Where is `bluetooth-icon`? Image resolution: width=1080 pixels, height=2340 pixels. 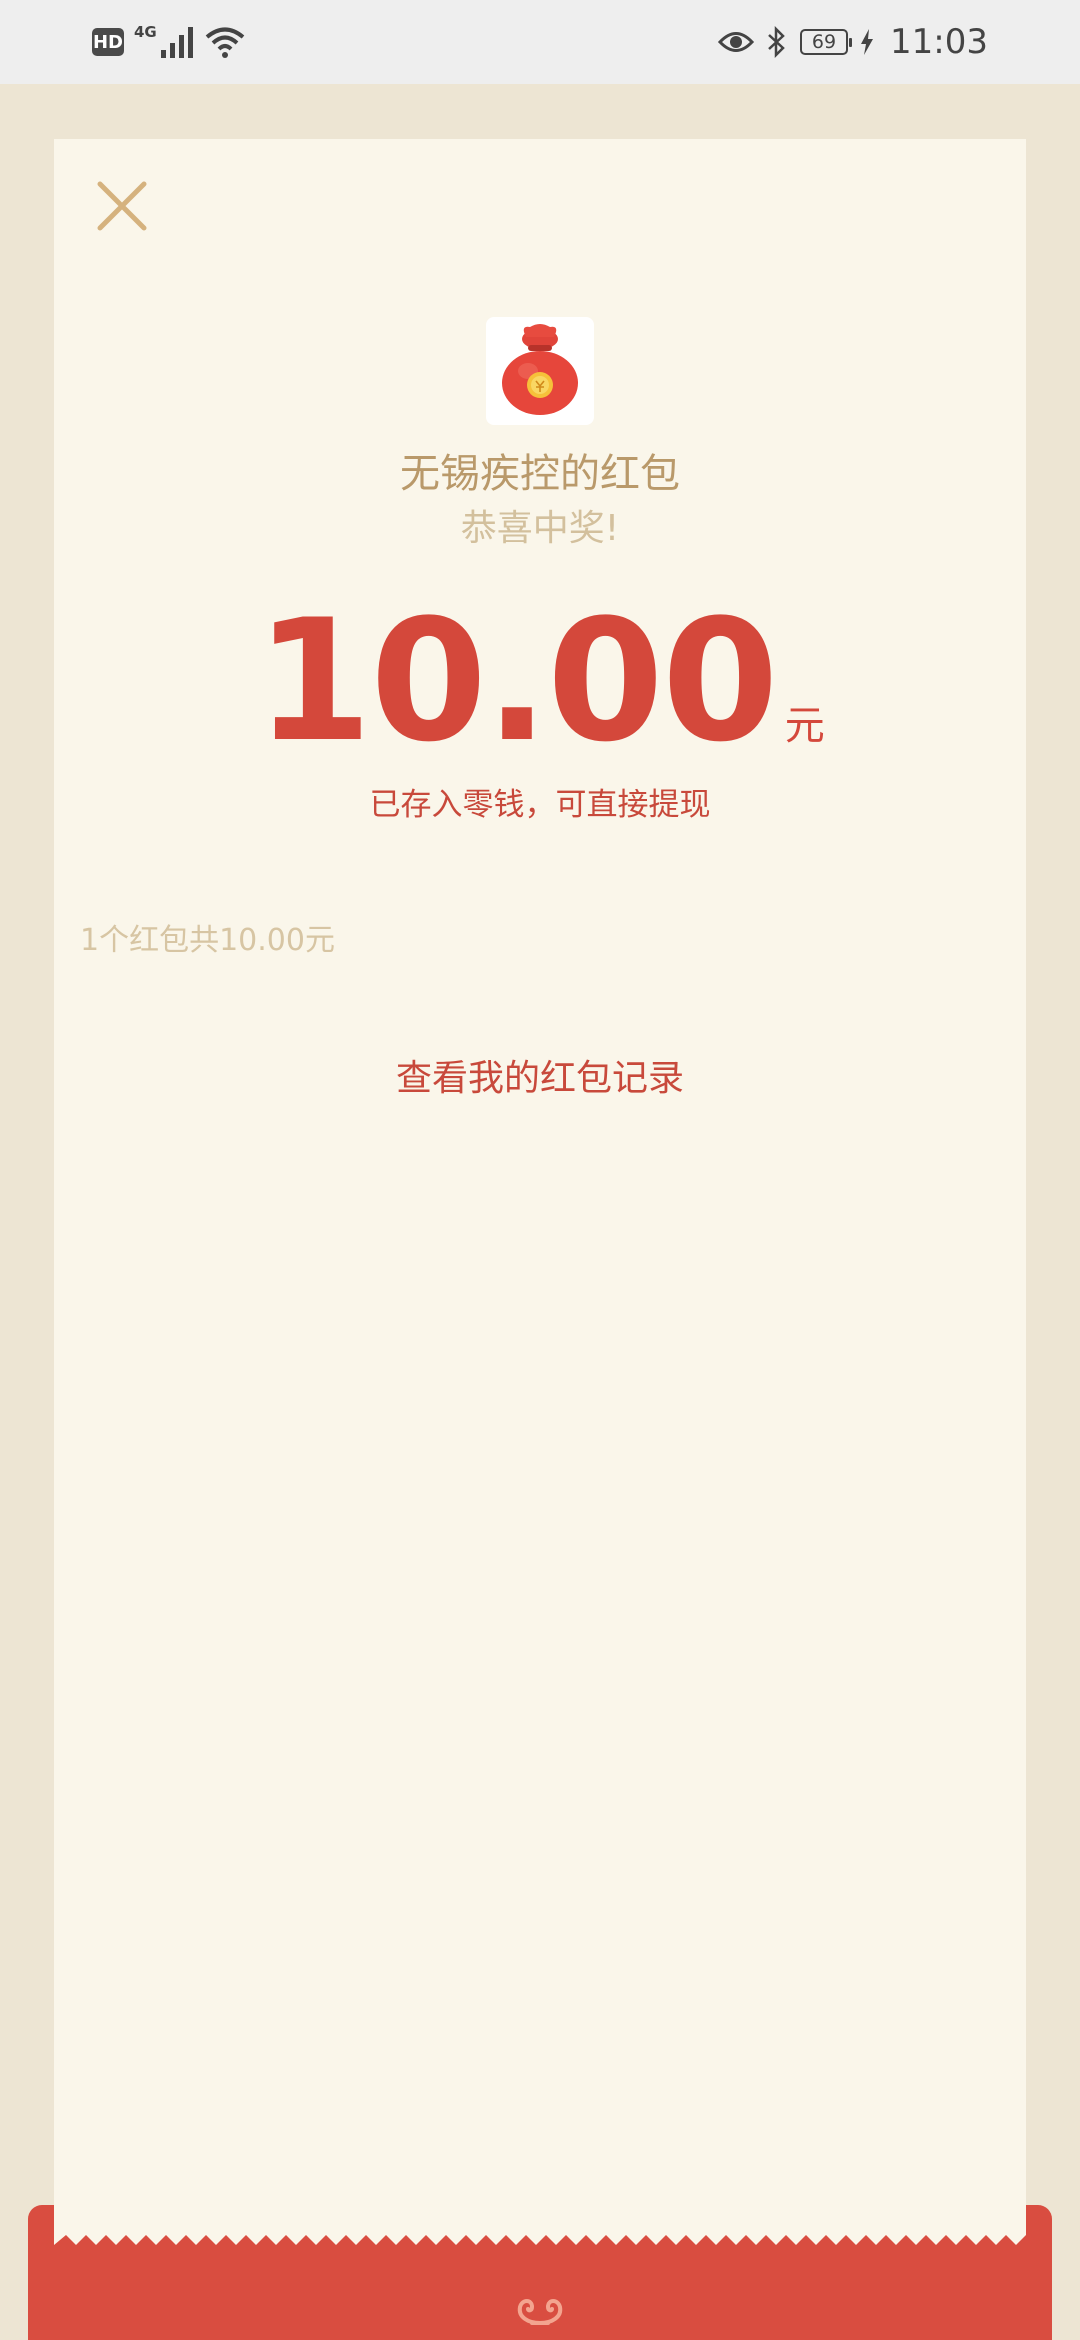 bluetooth-icon is located at coordinates (776, 42).